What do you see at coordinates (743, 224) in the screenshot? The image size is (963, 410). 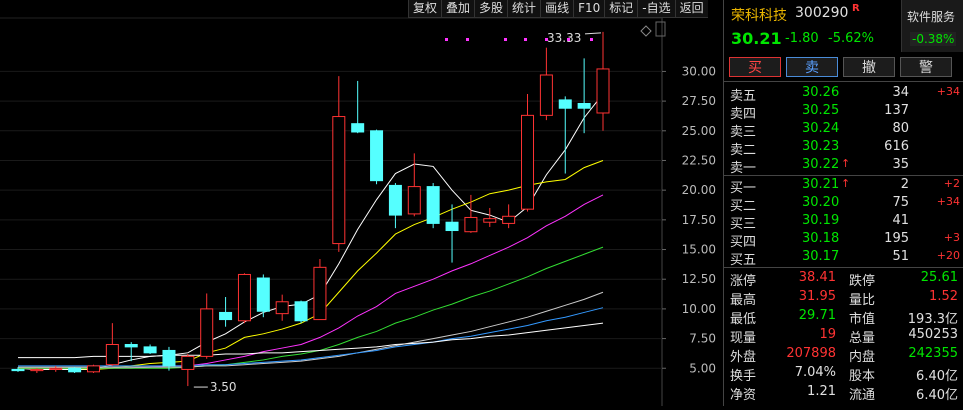 I see `level-label: 买三` at bounding box center [743, 224].